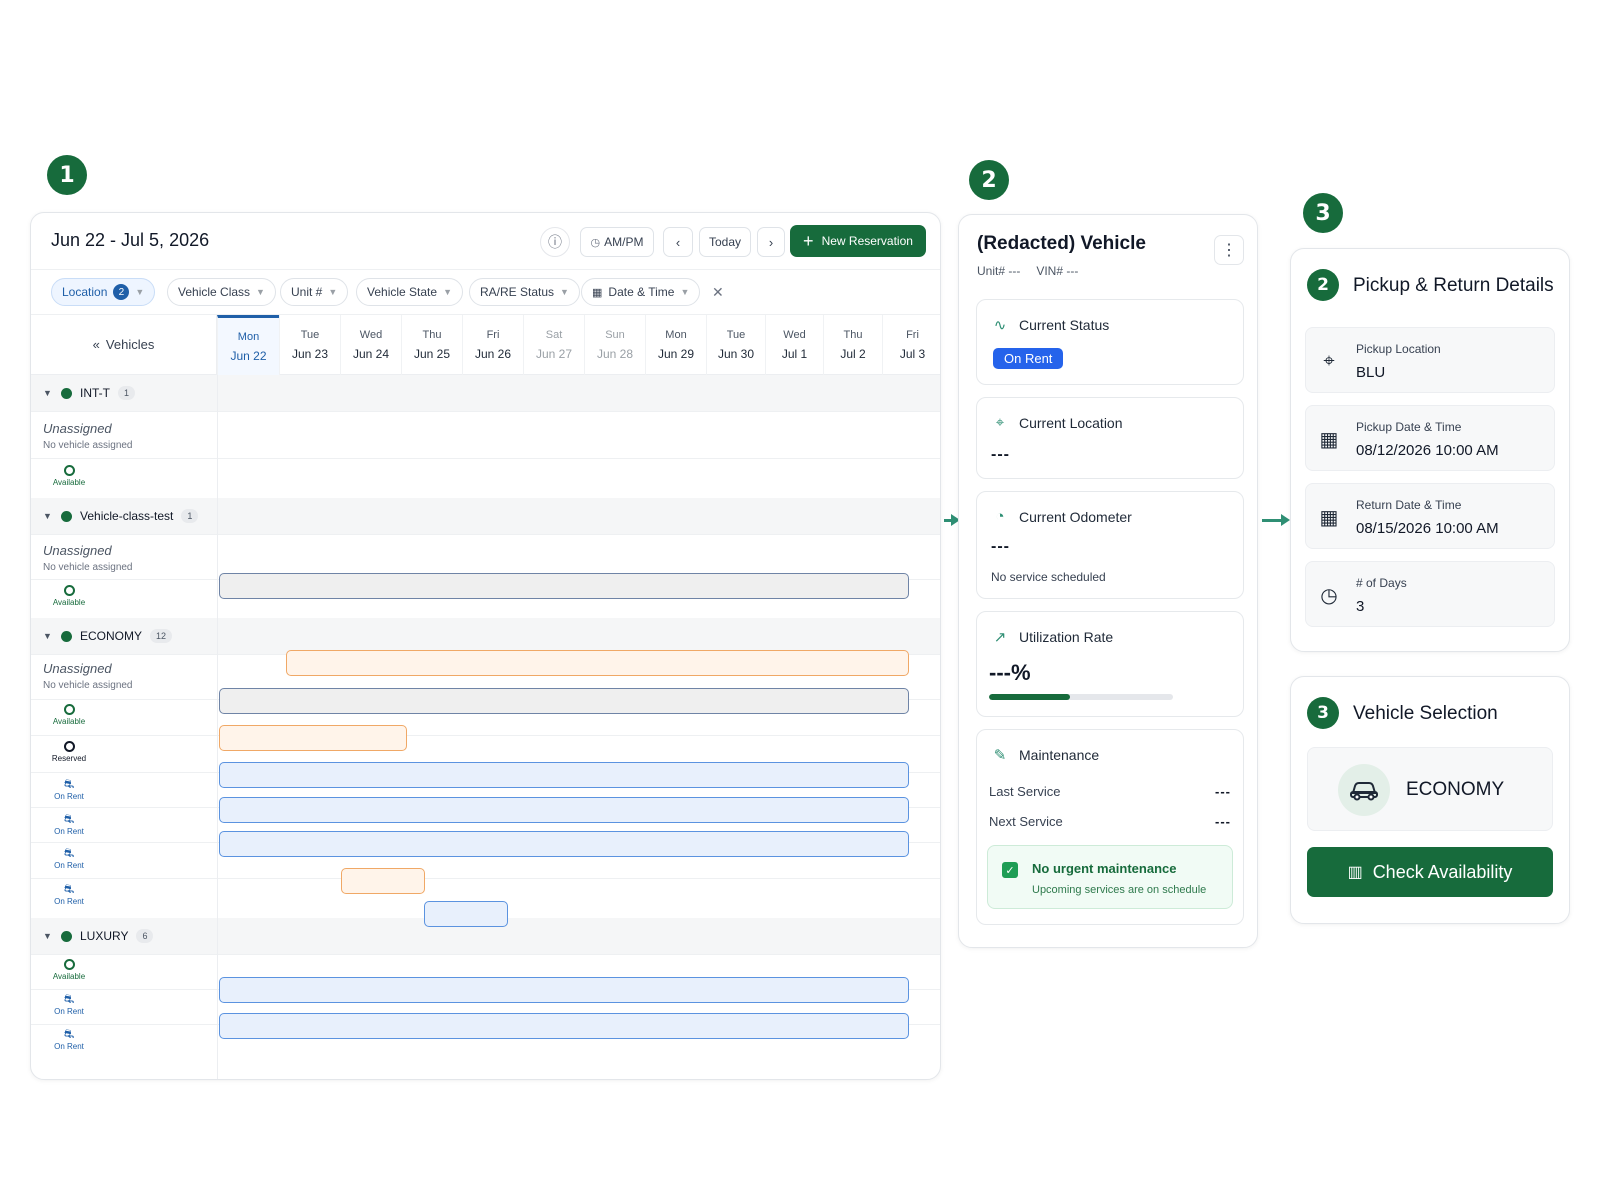 Image resolution: width=1600 pixels, height=1200 pixels. I want to click on days-field: ◷ # of Days 3, so click(1430, 594).